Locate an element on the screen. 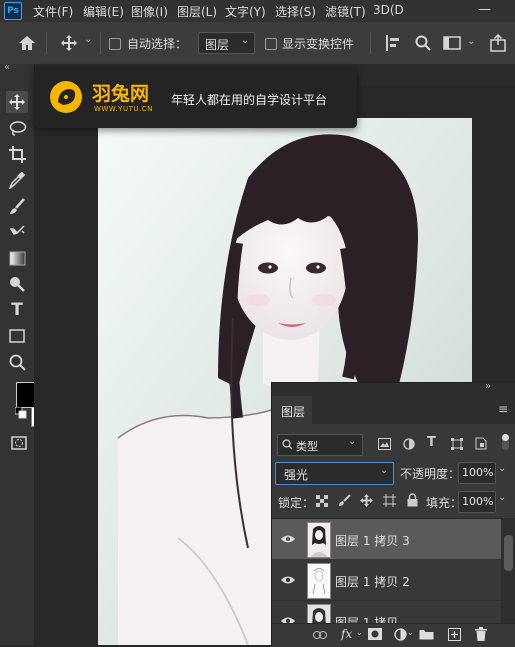 The width and height of the screenshot is (515, 647). auto-select-label: 自动选择： is located at coordinates (157, 44).